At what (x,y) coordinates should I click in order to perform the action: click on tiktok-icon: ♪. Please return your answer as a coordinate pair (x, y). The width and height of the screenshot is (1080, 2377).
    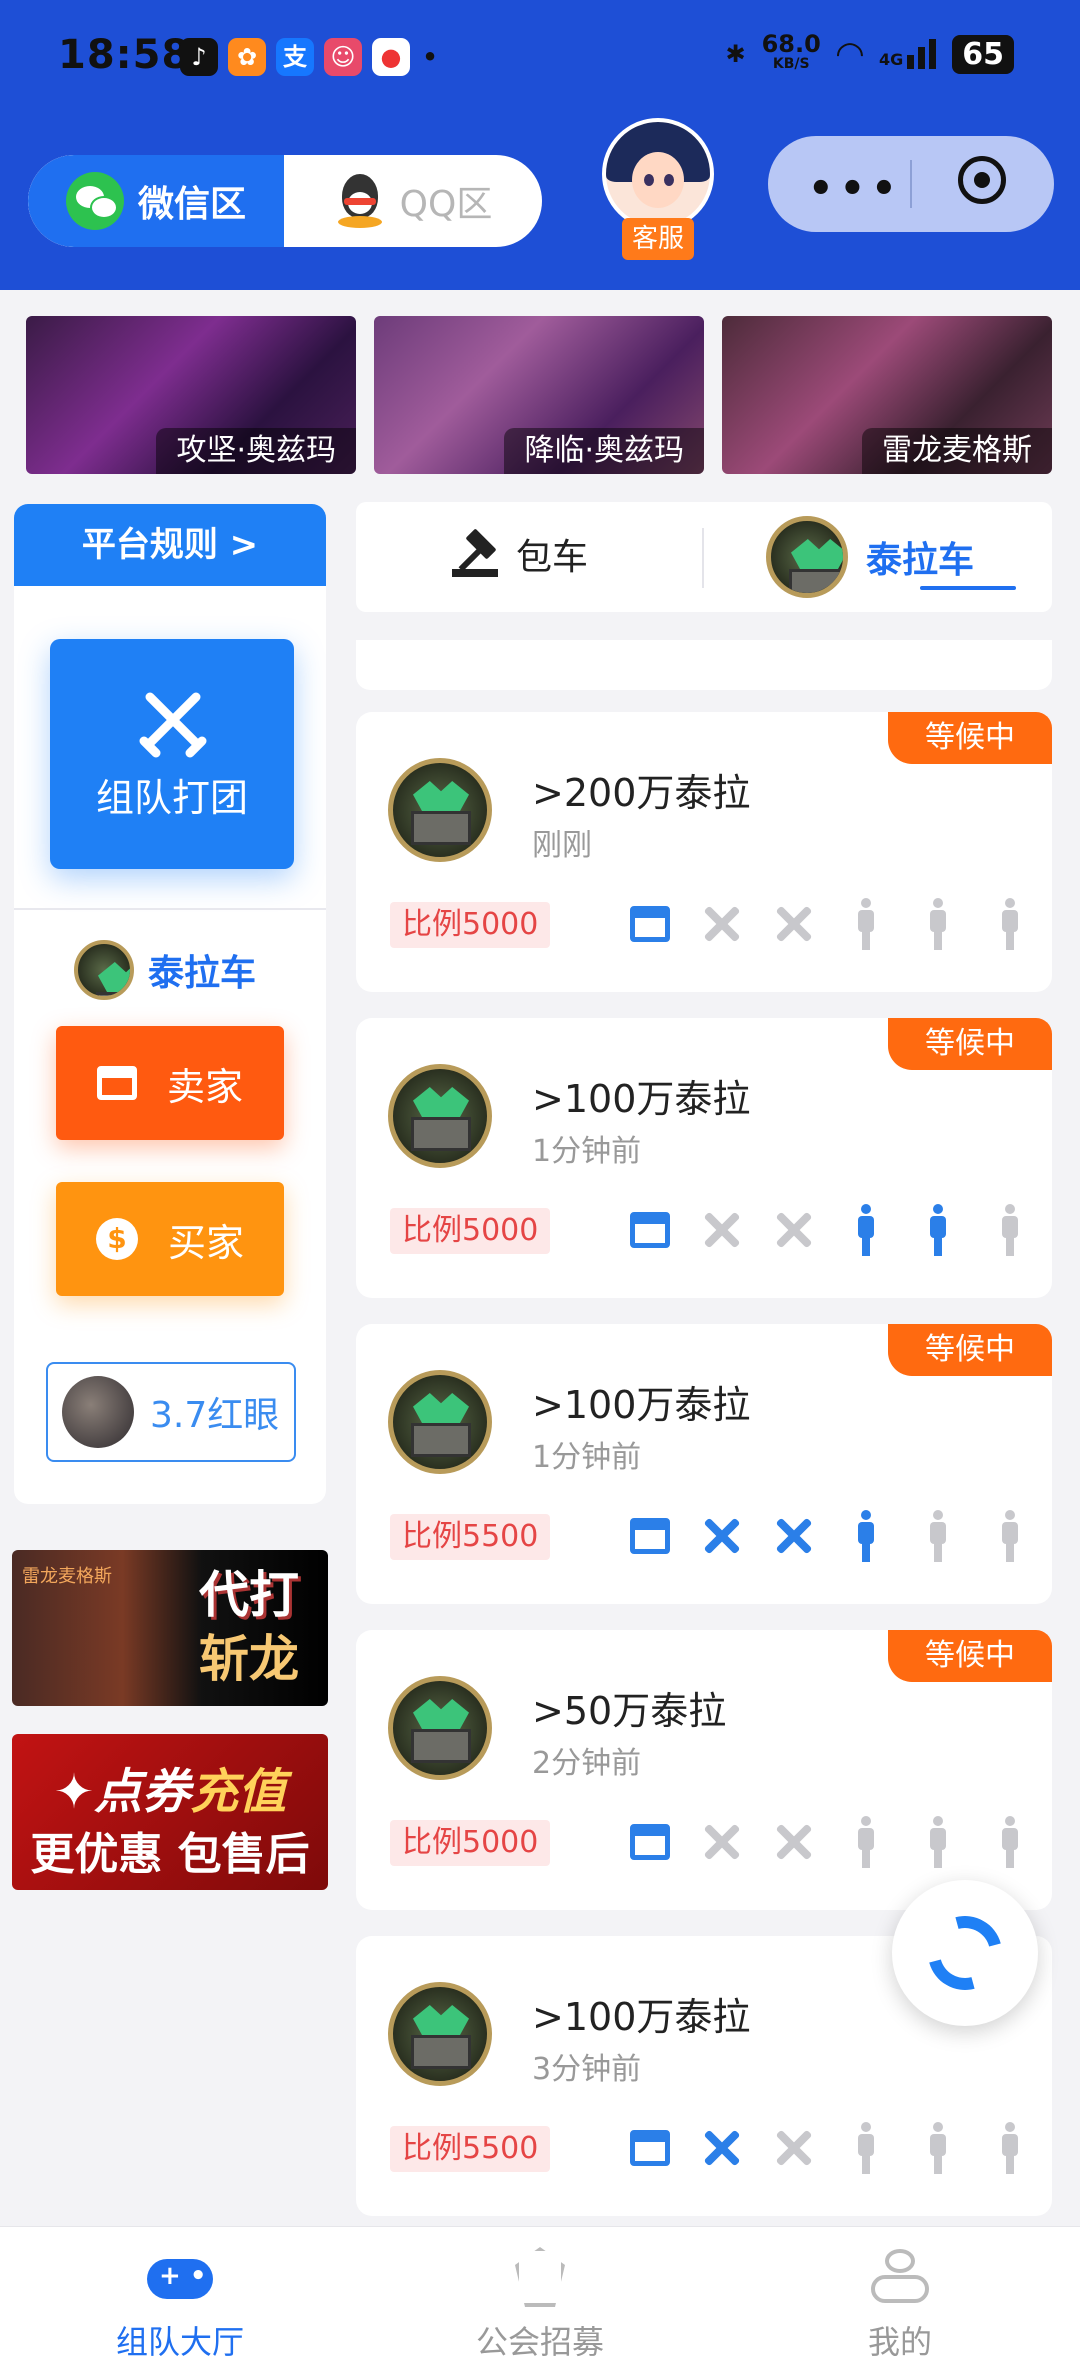
    Looking at the image, I should click on (199, 57).